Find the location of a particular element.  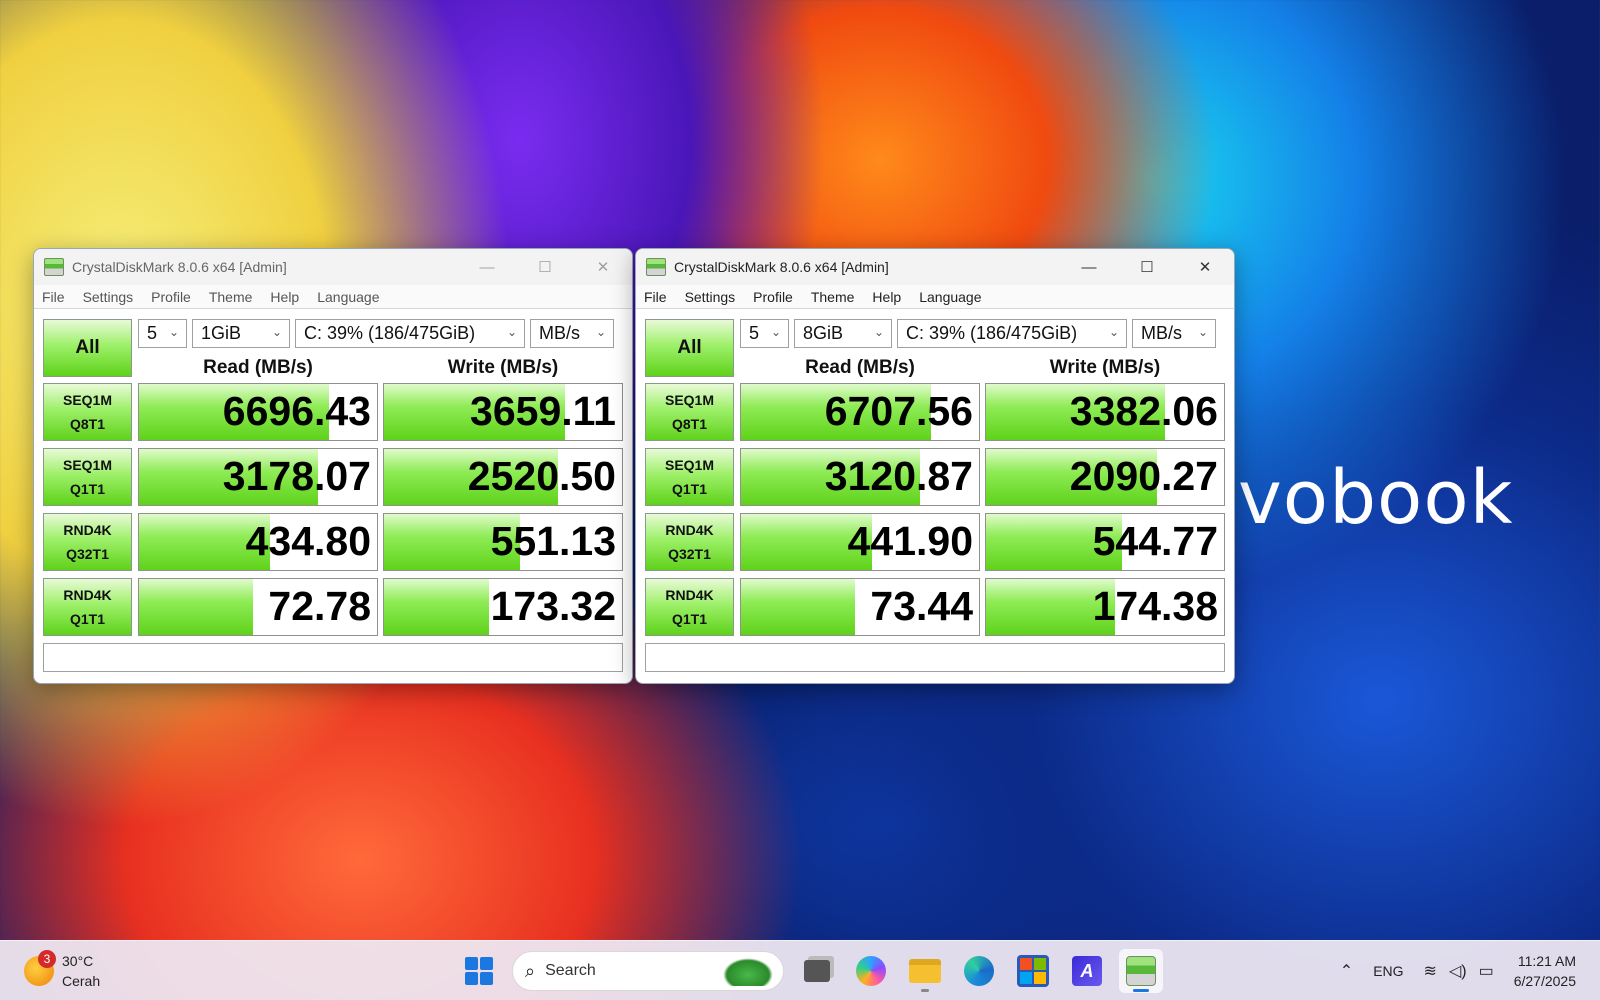

write-result-cell: 174.38 is located at coordinates (1105, 607).